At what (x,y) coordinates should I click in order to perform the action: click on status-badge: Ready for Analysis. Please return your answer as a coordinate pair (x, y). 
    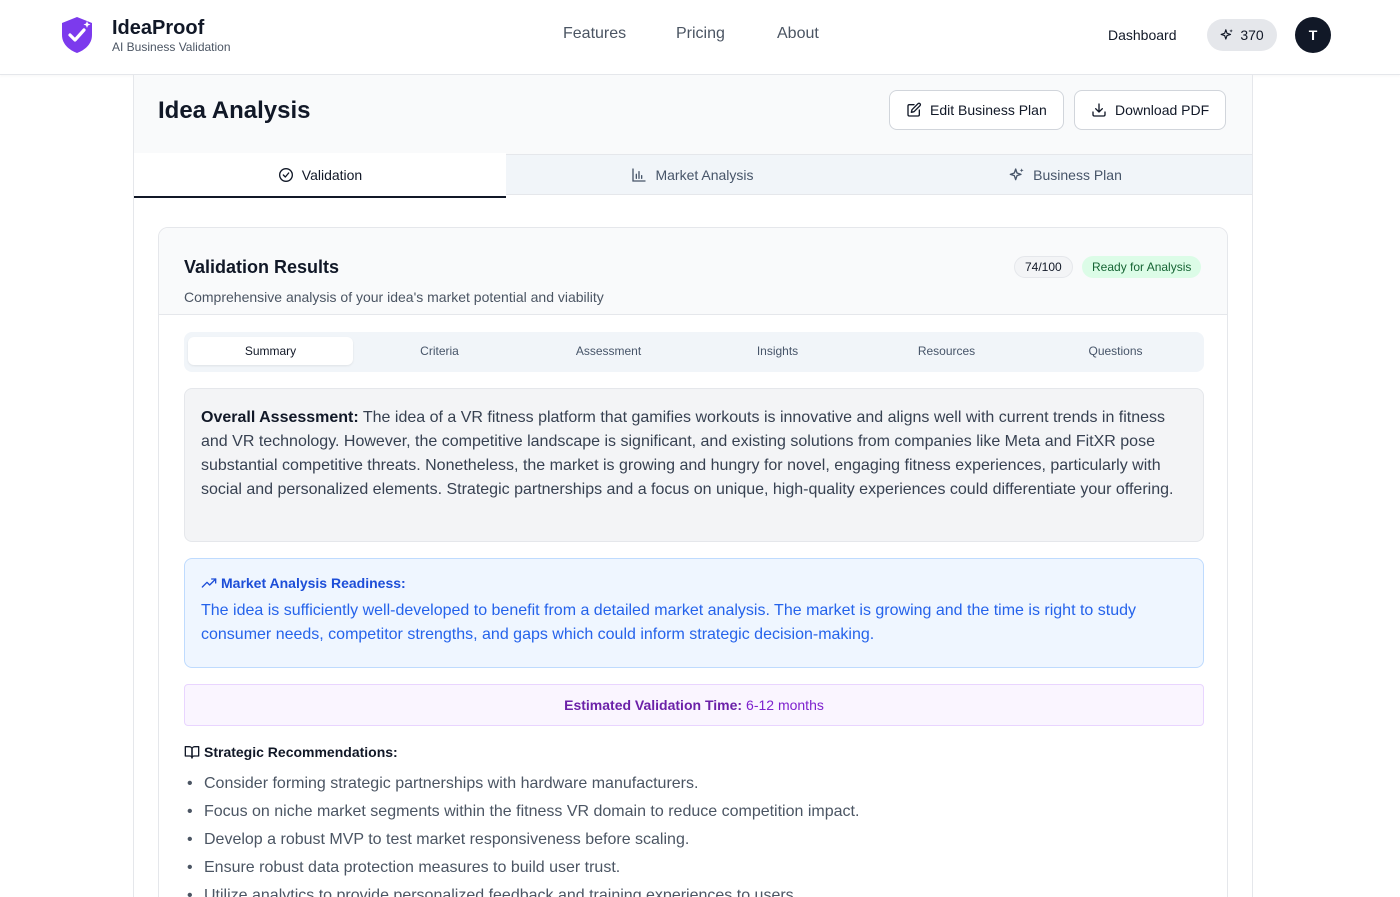
    Looking at the image, I should click on (1142, 267).